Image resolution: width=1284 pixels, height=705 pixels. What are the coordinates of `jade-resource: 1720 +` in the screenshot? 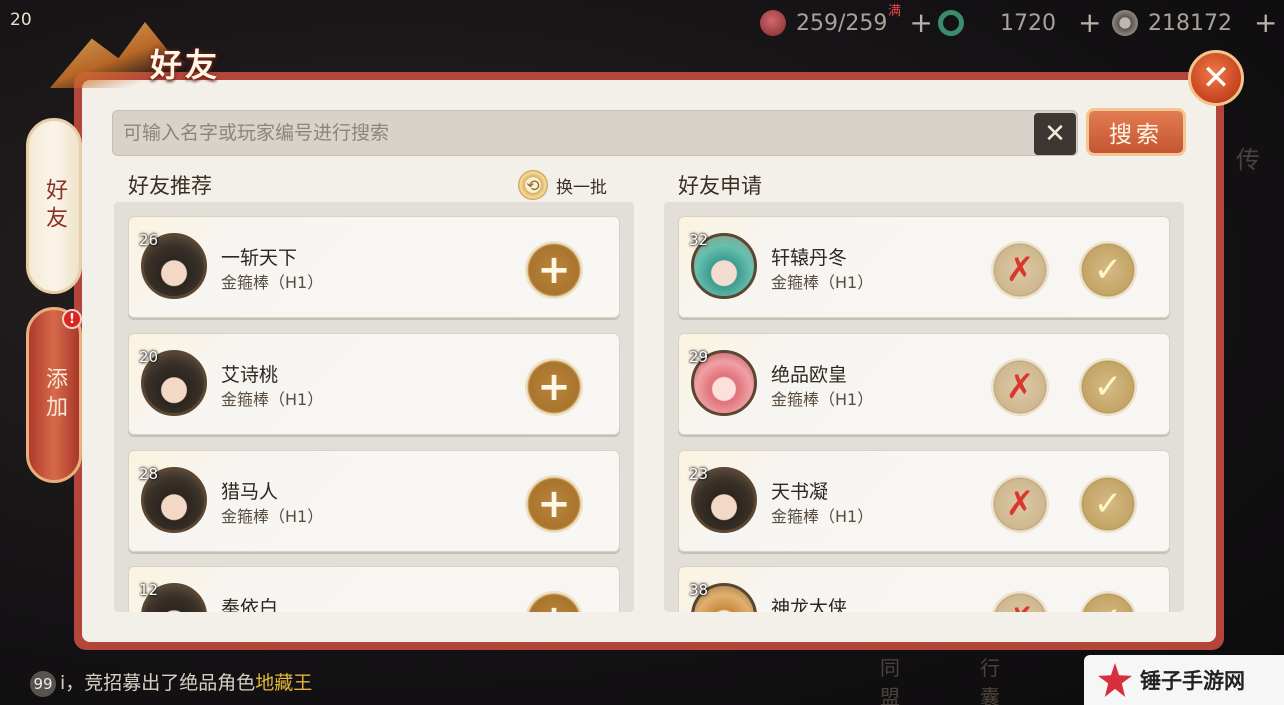 It's located at (1019, 23).